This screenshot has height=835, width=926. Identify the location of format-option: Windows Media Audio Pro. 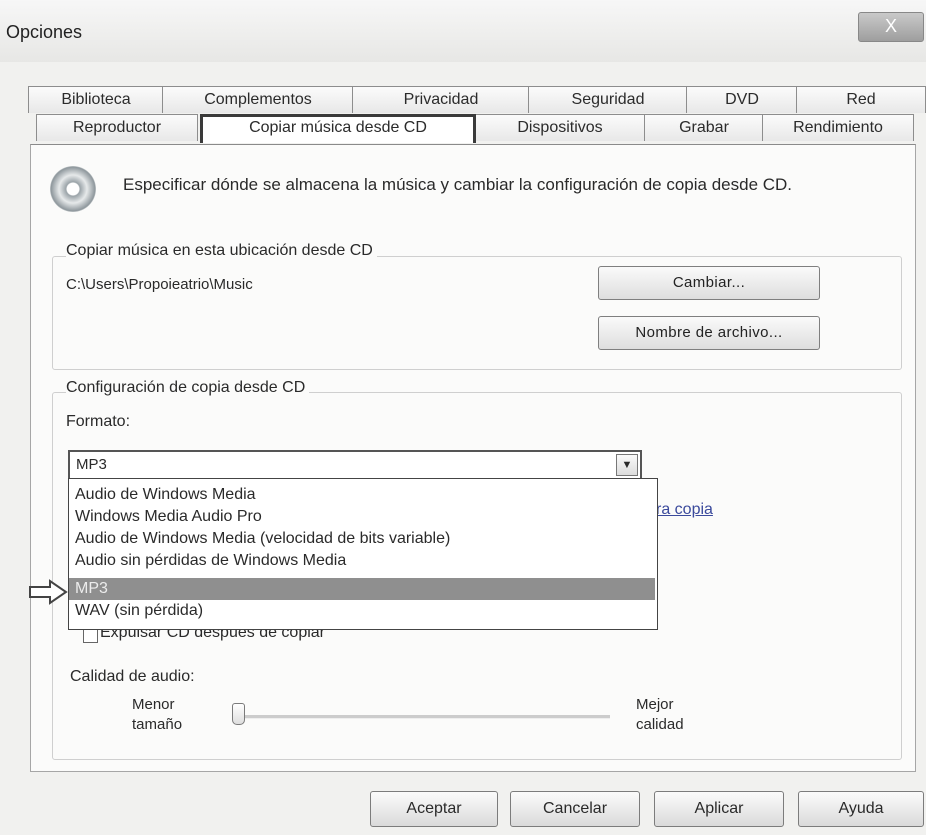
(168, 517).